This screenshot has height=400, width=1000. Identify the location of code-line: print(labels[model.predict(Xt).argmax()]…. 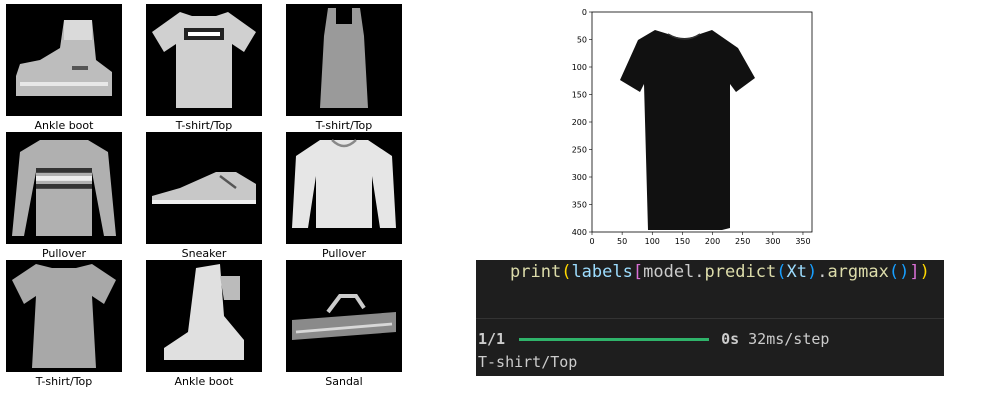
(720, 272).